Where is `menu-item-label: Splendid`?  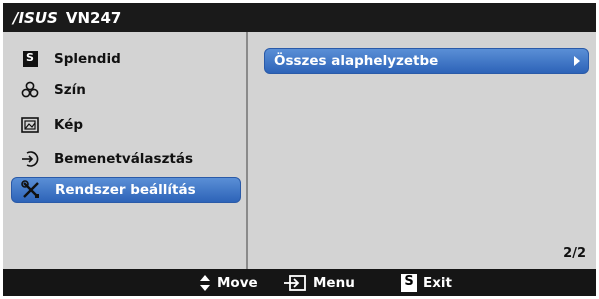 menu-item-label: Splendid is located at coordinates (87, 59).